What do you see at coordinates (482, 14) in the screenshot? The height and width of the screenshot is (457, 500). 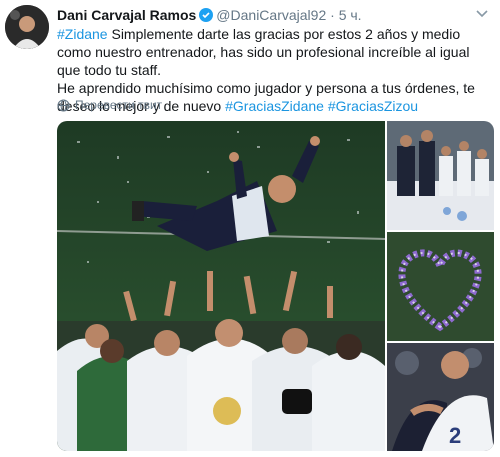 I see `chevron-down-icon` at bounding box center [482, 14].